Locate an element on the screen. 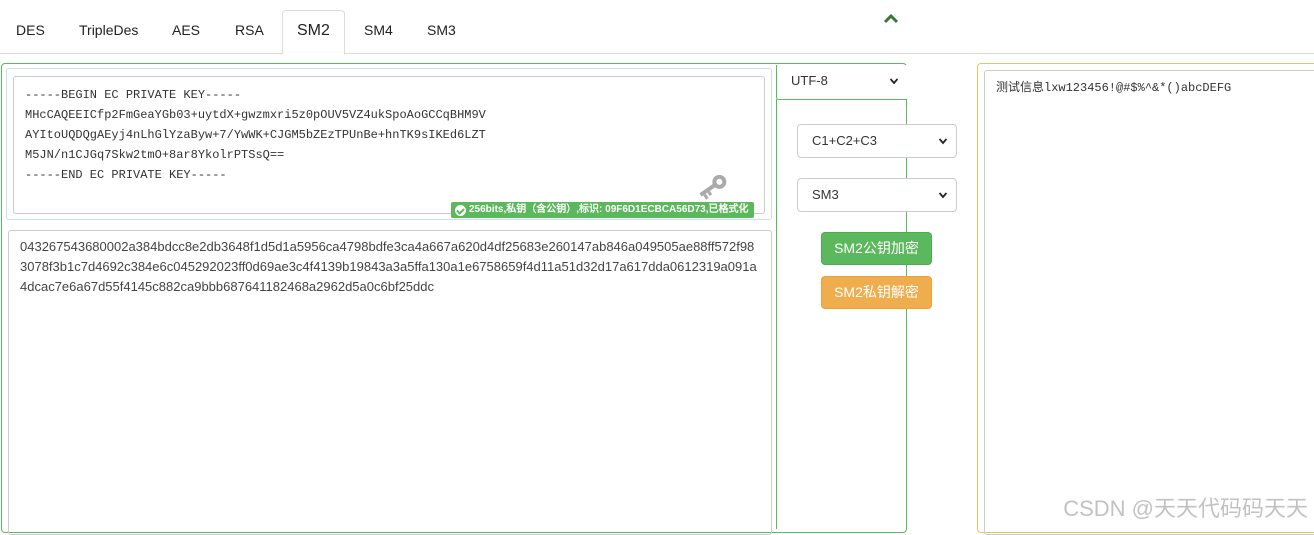 This screenshot has width=1314, height=535. tab-sm3: SM3 is located at coordinates (441, 32).